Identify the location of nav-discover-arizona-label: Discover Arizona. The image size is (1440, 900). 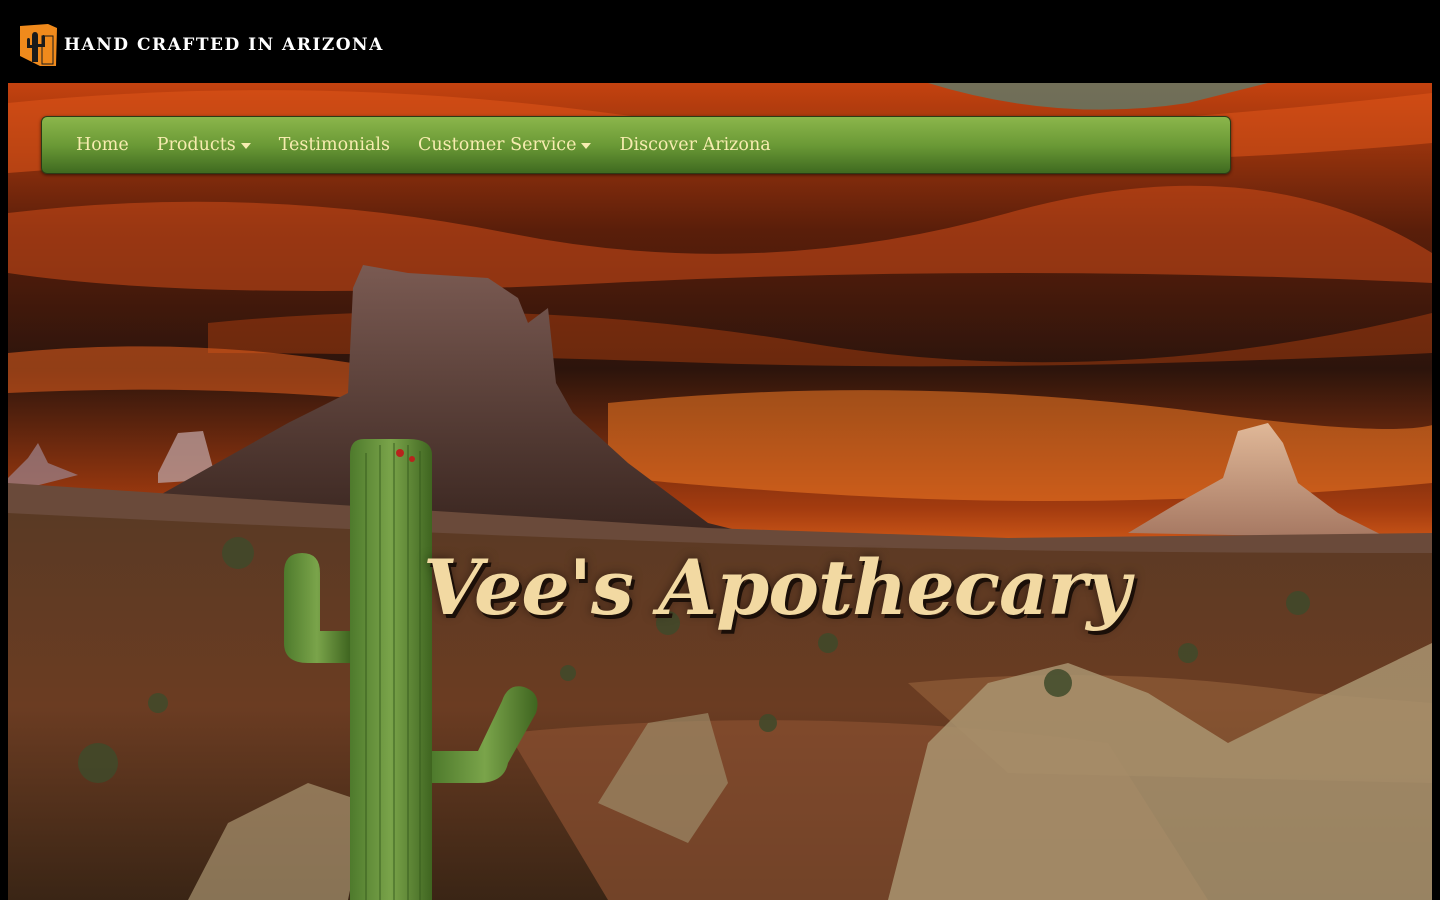
(695, 145).